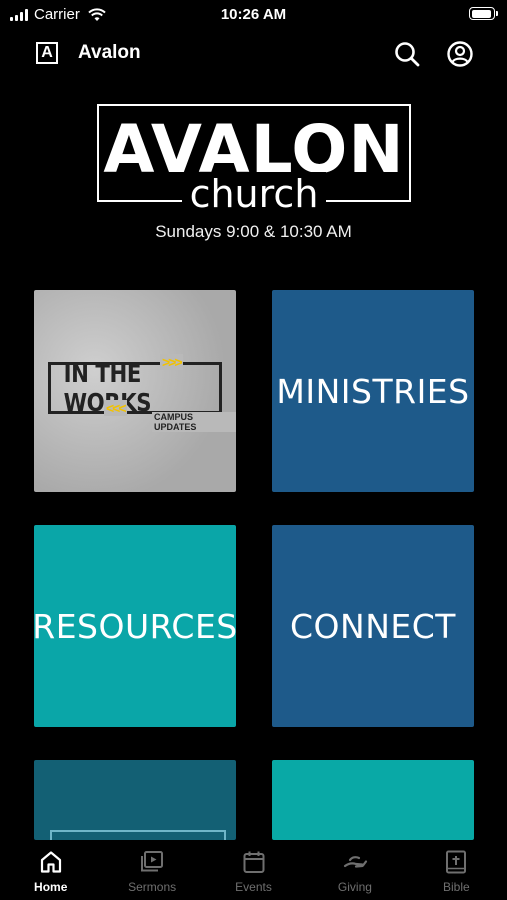 Image resolution: width=507 pixels, height=900 pixels. I want to click on tile-label: RESOURCES, so click(135, 626).